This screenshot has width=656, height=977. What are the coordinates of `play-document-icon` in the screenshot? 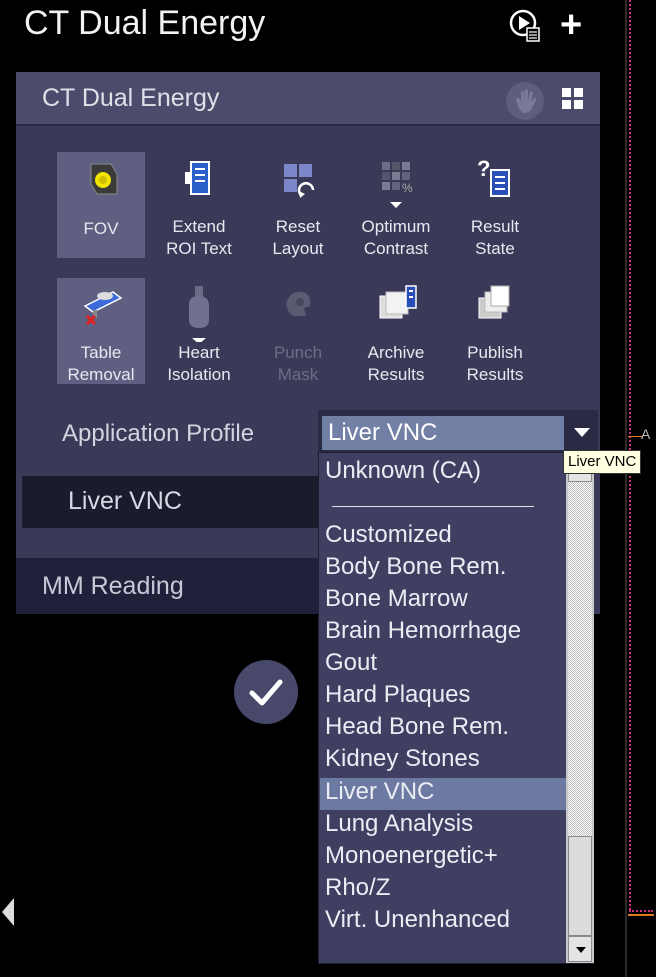 It's located at (525, 25).